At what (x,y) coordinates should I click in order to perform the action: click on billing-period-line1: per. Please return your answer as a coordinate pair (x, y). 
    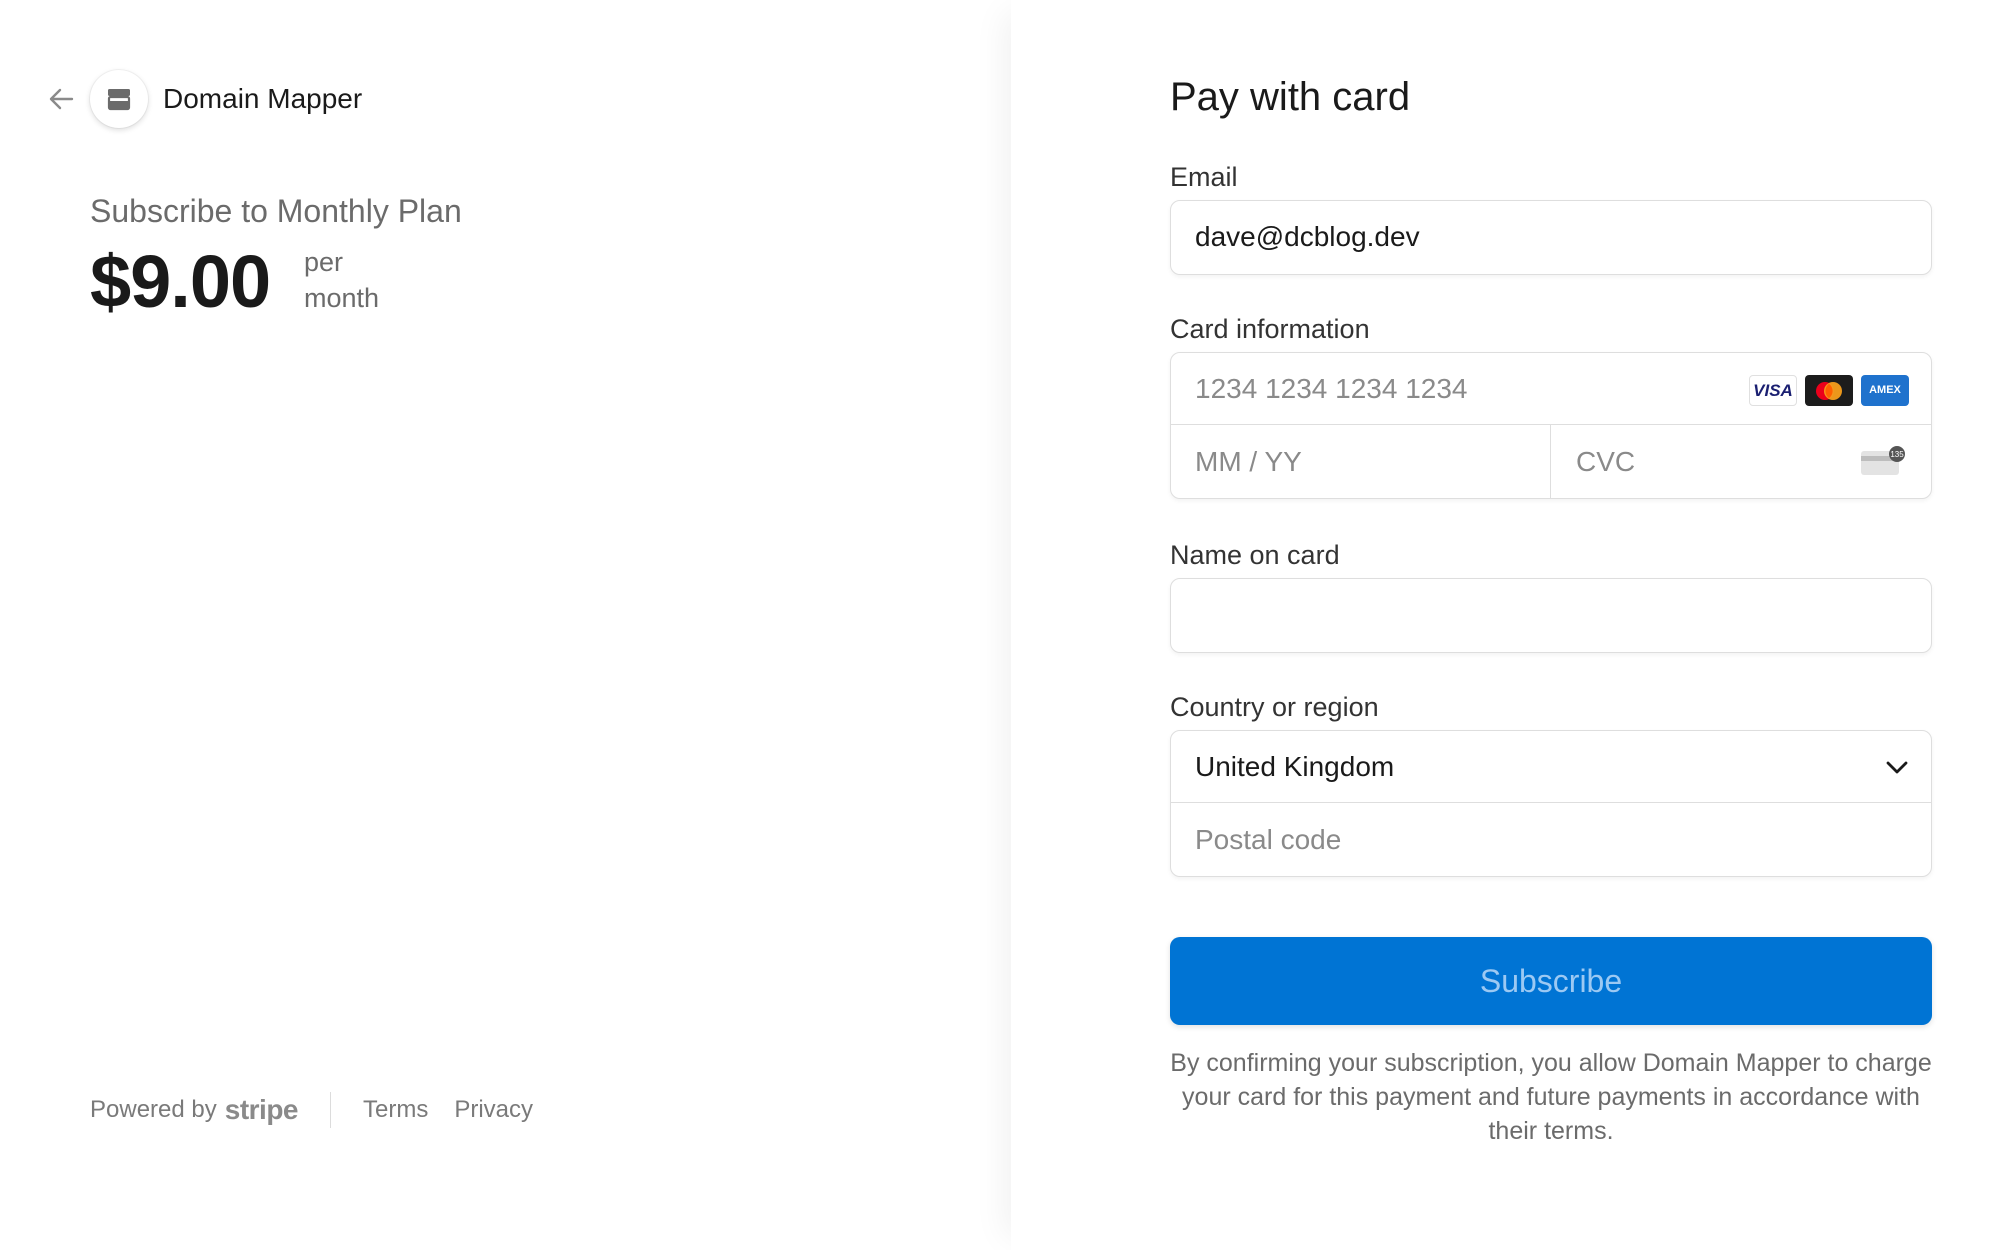
    Looking at the image, I should click on (324, 262).